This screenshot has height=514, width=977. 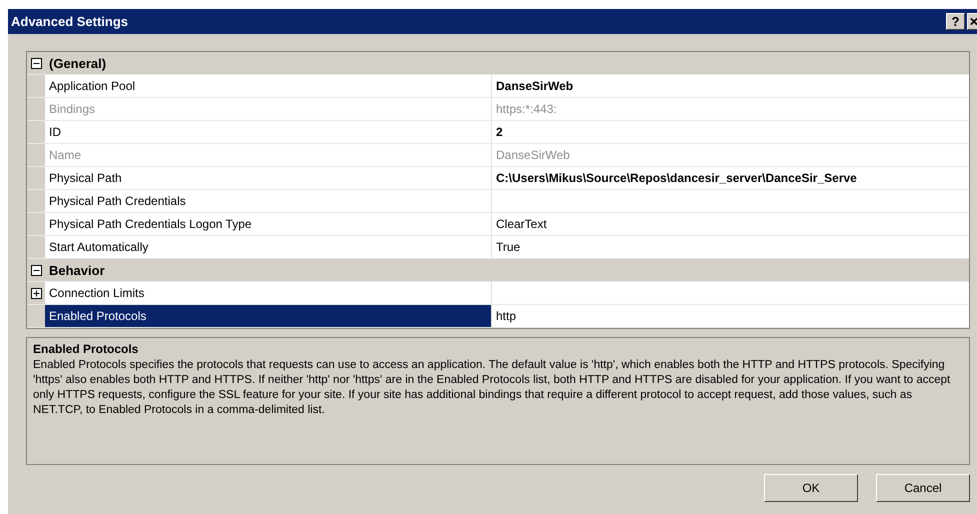 I want to click on property-name: Enabled Protocols, so click(x=268, y=316).